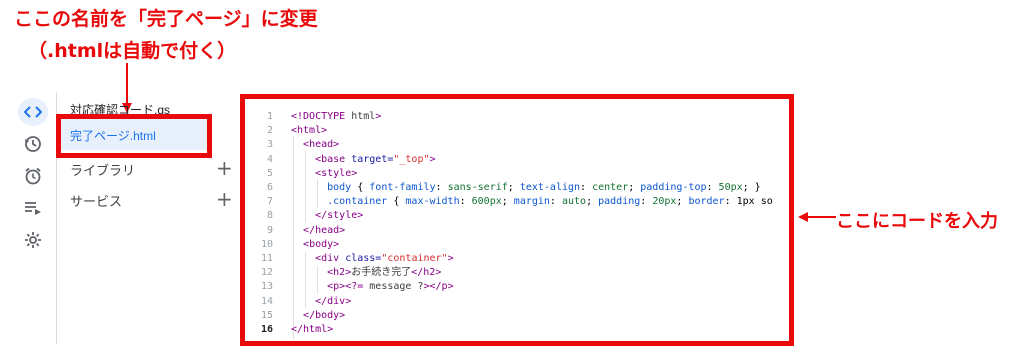 This screenshot has width=1024, height=352. I want to click on code-line: 14 </div>, so click(515, 302).